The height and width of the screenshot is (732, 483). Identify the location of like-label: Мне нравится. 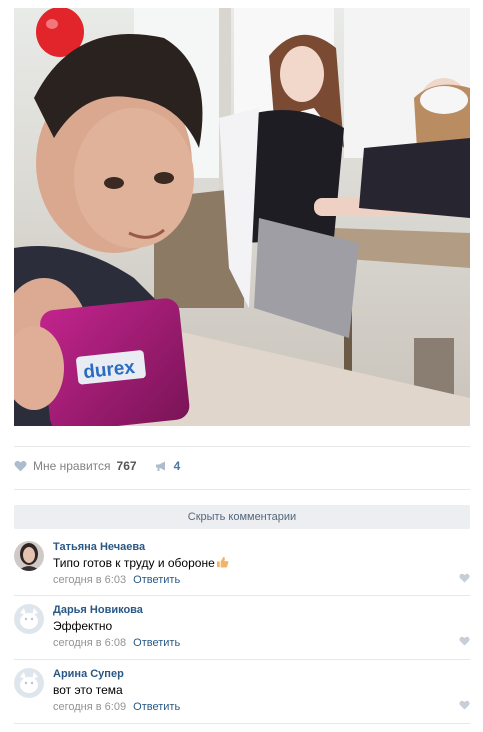
(72, 466).